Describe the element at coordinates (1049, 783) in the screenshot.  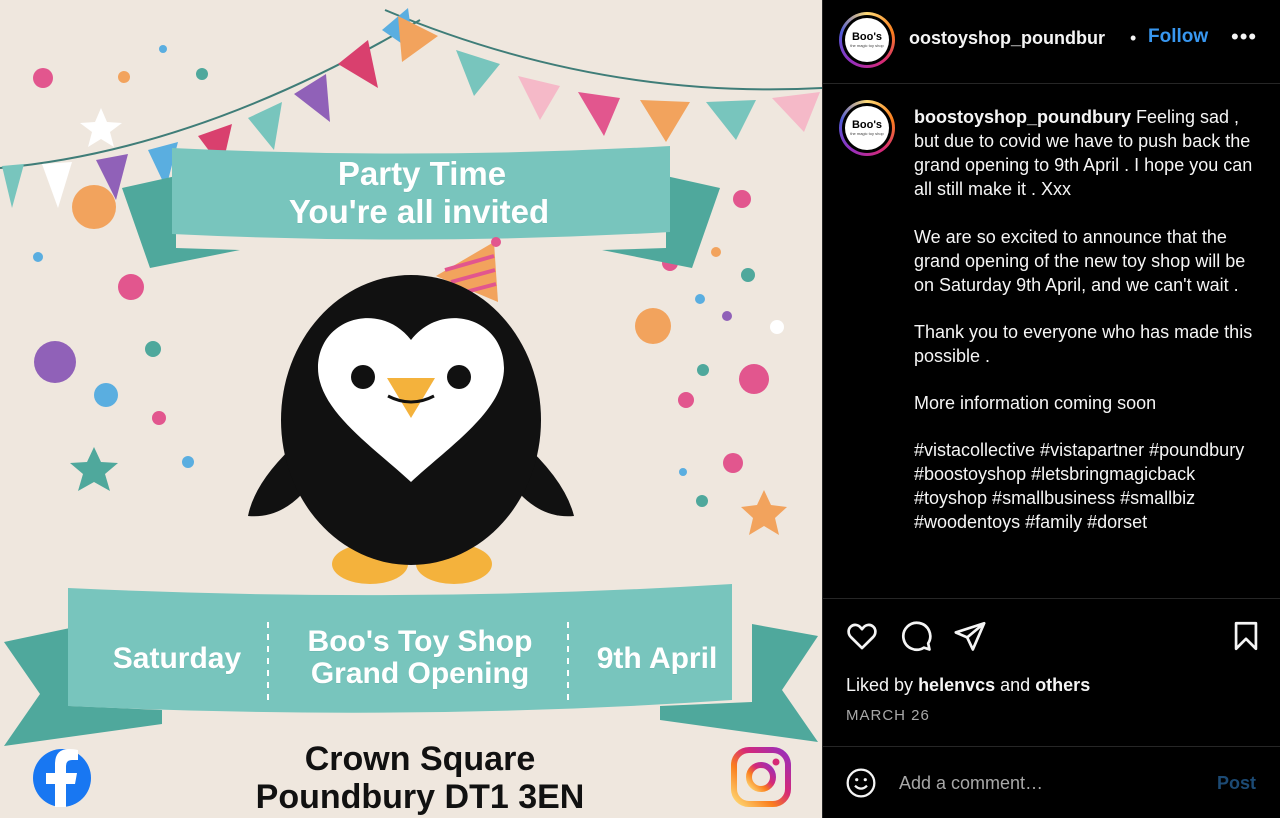
I see `comment-input` at that location.